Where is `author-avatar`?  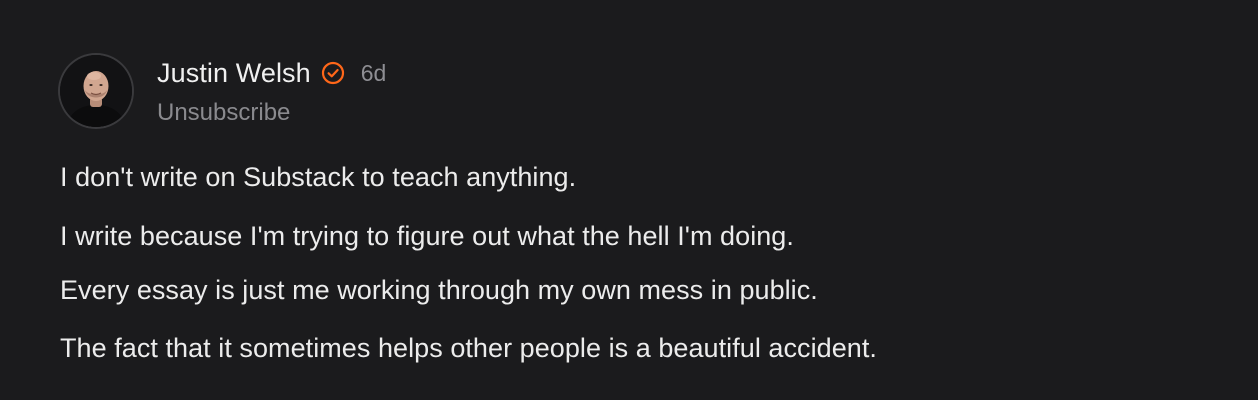 author-avatar is located at coordinates (96, 91).